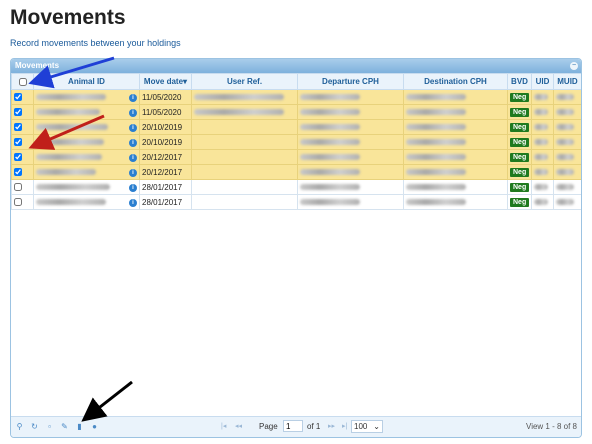 Image resolution: width=592 pixels, height=444 pixels. Describe the element at coordinates (86, 81) in the screenshot. I see `header-animal-id: Animal ID` at that location.